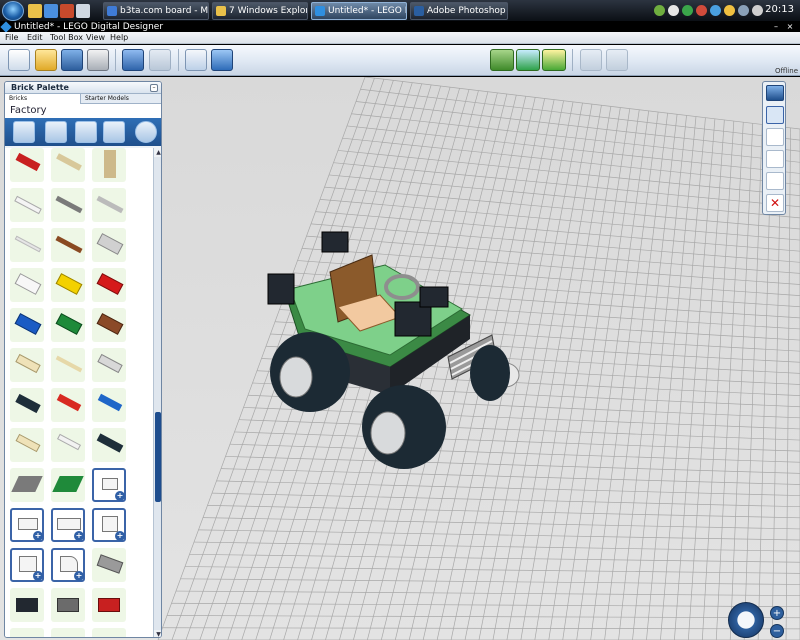 The height and width of the screenshot is (640, 800). Describe the element at coordinates (757, 10) in the screenshot. I see `volume-icon` at that location.